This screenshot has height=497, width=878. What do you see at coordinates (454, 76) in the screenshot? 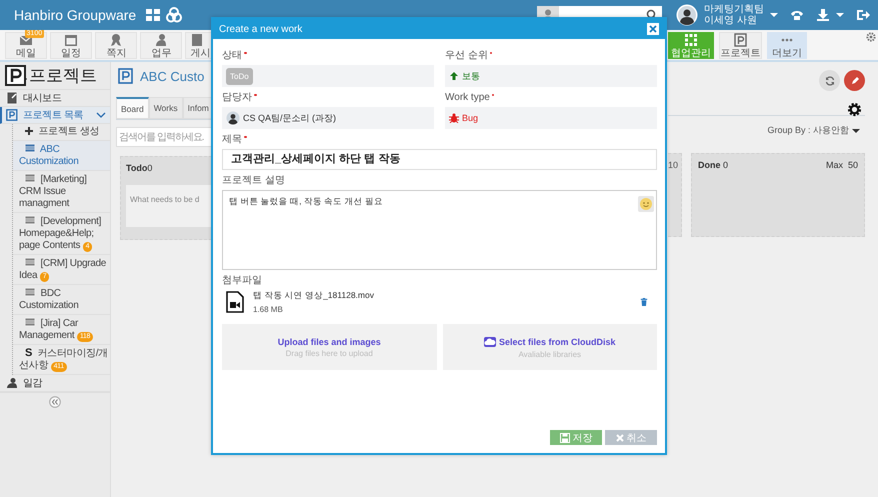
I see `arrow-up-icon` at bounding box center [454, 76].